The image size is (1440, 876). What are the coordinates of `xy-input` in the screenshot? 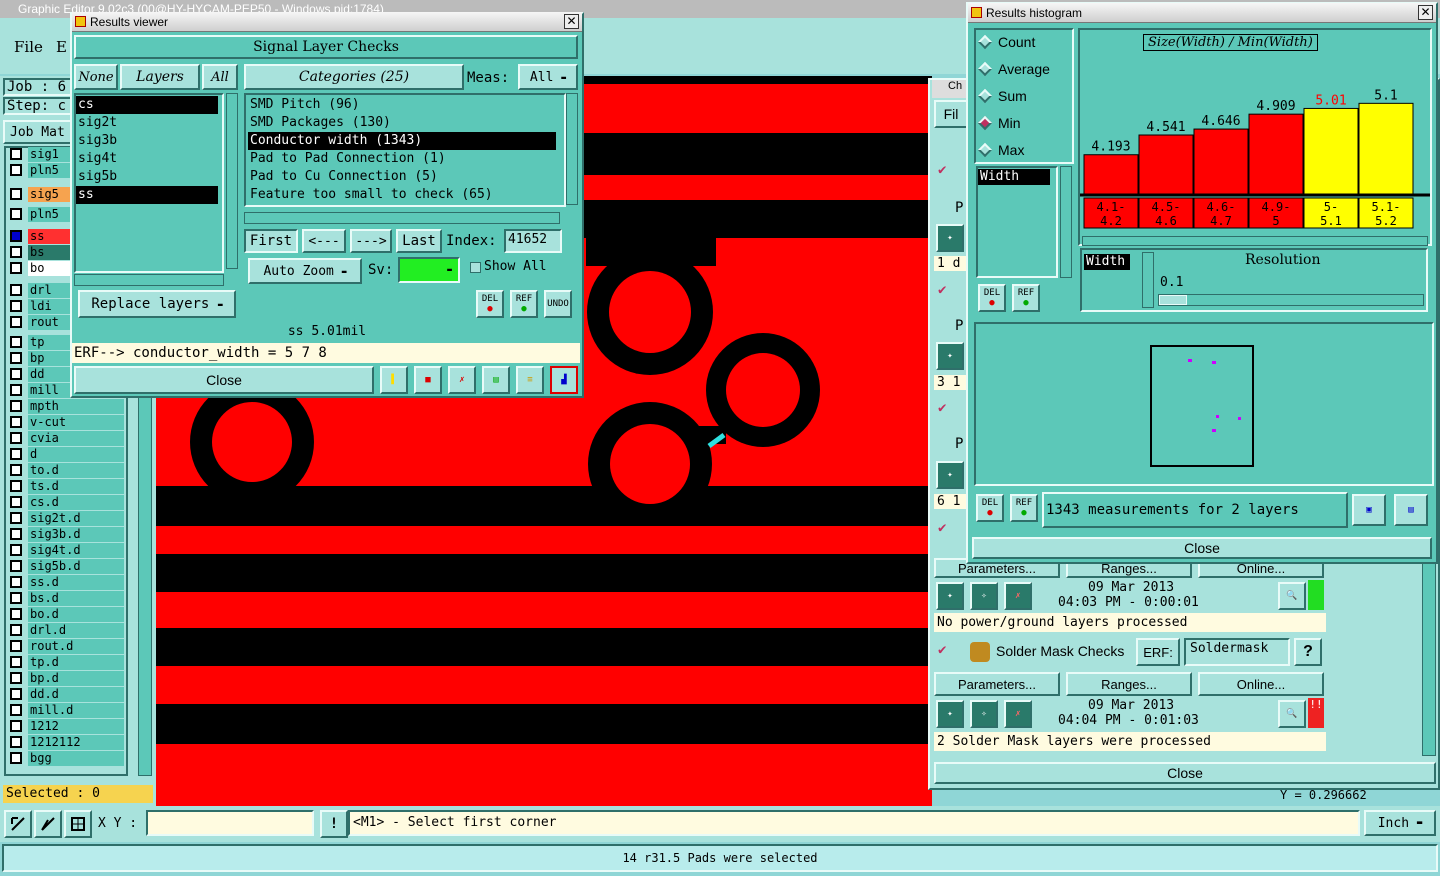 It's located at (230, 823).